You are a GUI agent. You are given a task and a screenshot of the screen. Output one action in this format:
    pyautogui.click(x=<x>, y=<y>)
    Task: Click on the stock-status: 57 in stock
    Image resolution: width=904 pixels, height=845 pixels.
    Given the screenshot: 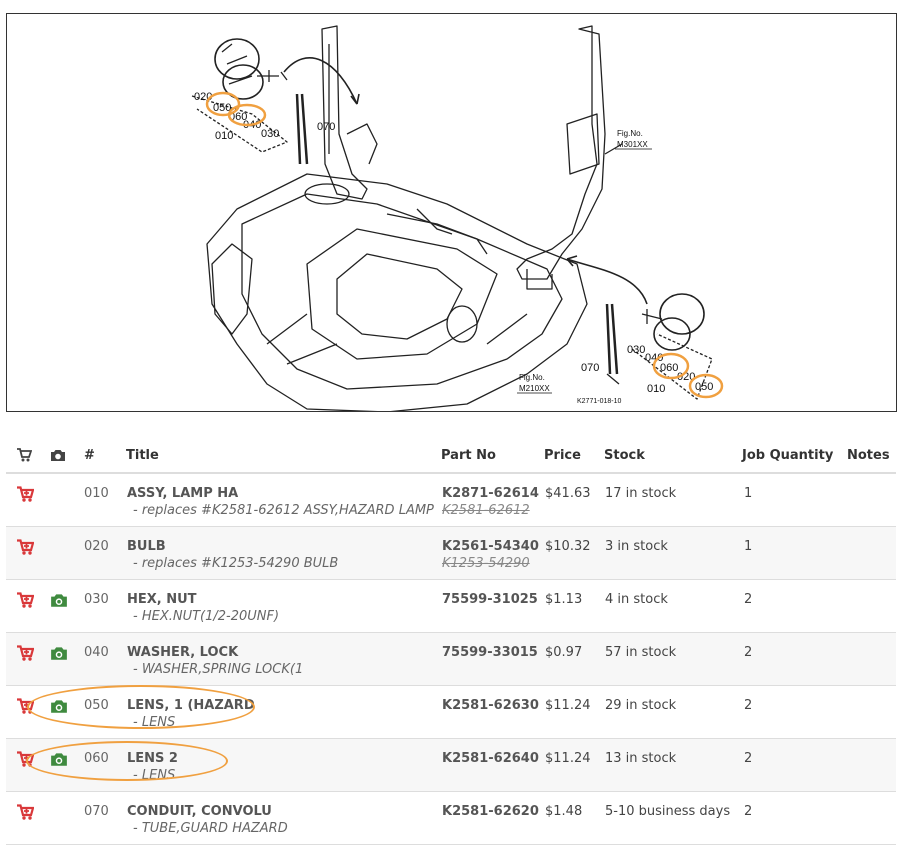 What is the action you would take?
    pyautogui.click(x=673, y=659)
    